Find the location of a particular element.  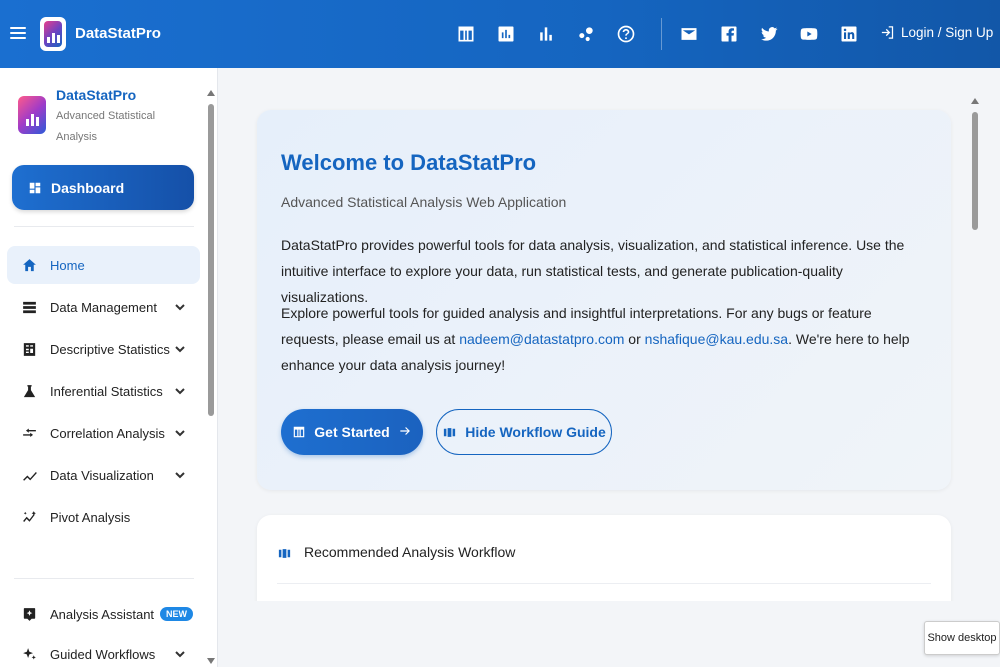

mail-icon is located at coordinates (689, 34).